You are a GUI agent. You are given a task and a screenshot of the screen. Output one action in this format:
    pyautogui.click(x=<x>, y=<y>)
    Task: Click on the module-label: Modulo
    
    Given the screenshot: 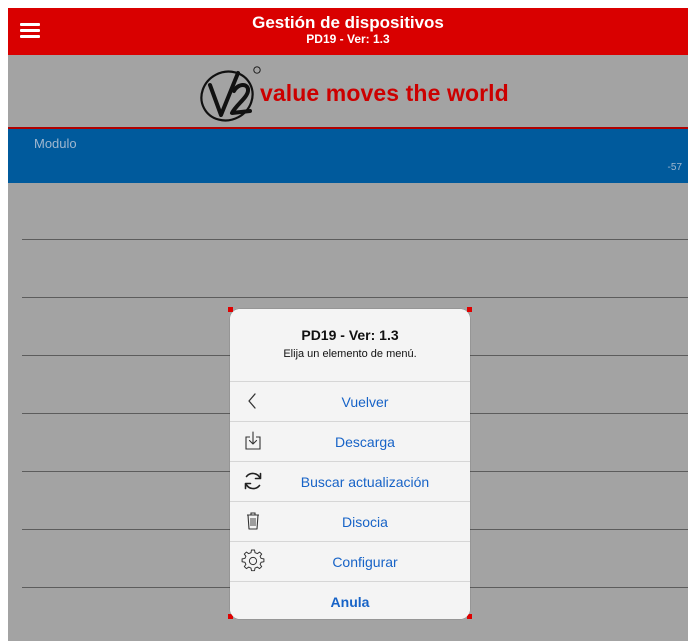 What is the action you would take?
    pyautogui.click(x=55, y=143)
    